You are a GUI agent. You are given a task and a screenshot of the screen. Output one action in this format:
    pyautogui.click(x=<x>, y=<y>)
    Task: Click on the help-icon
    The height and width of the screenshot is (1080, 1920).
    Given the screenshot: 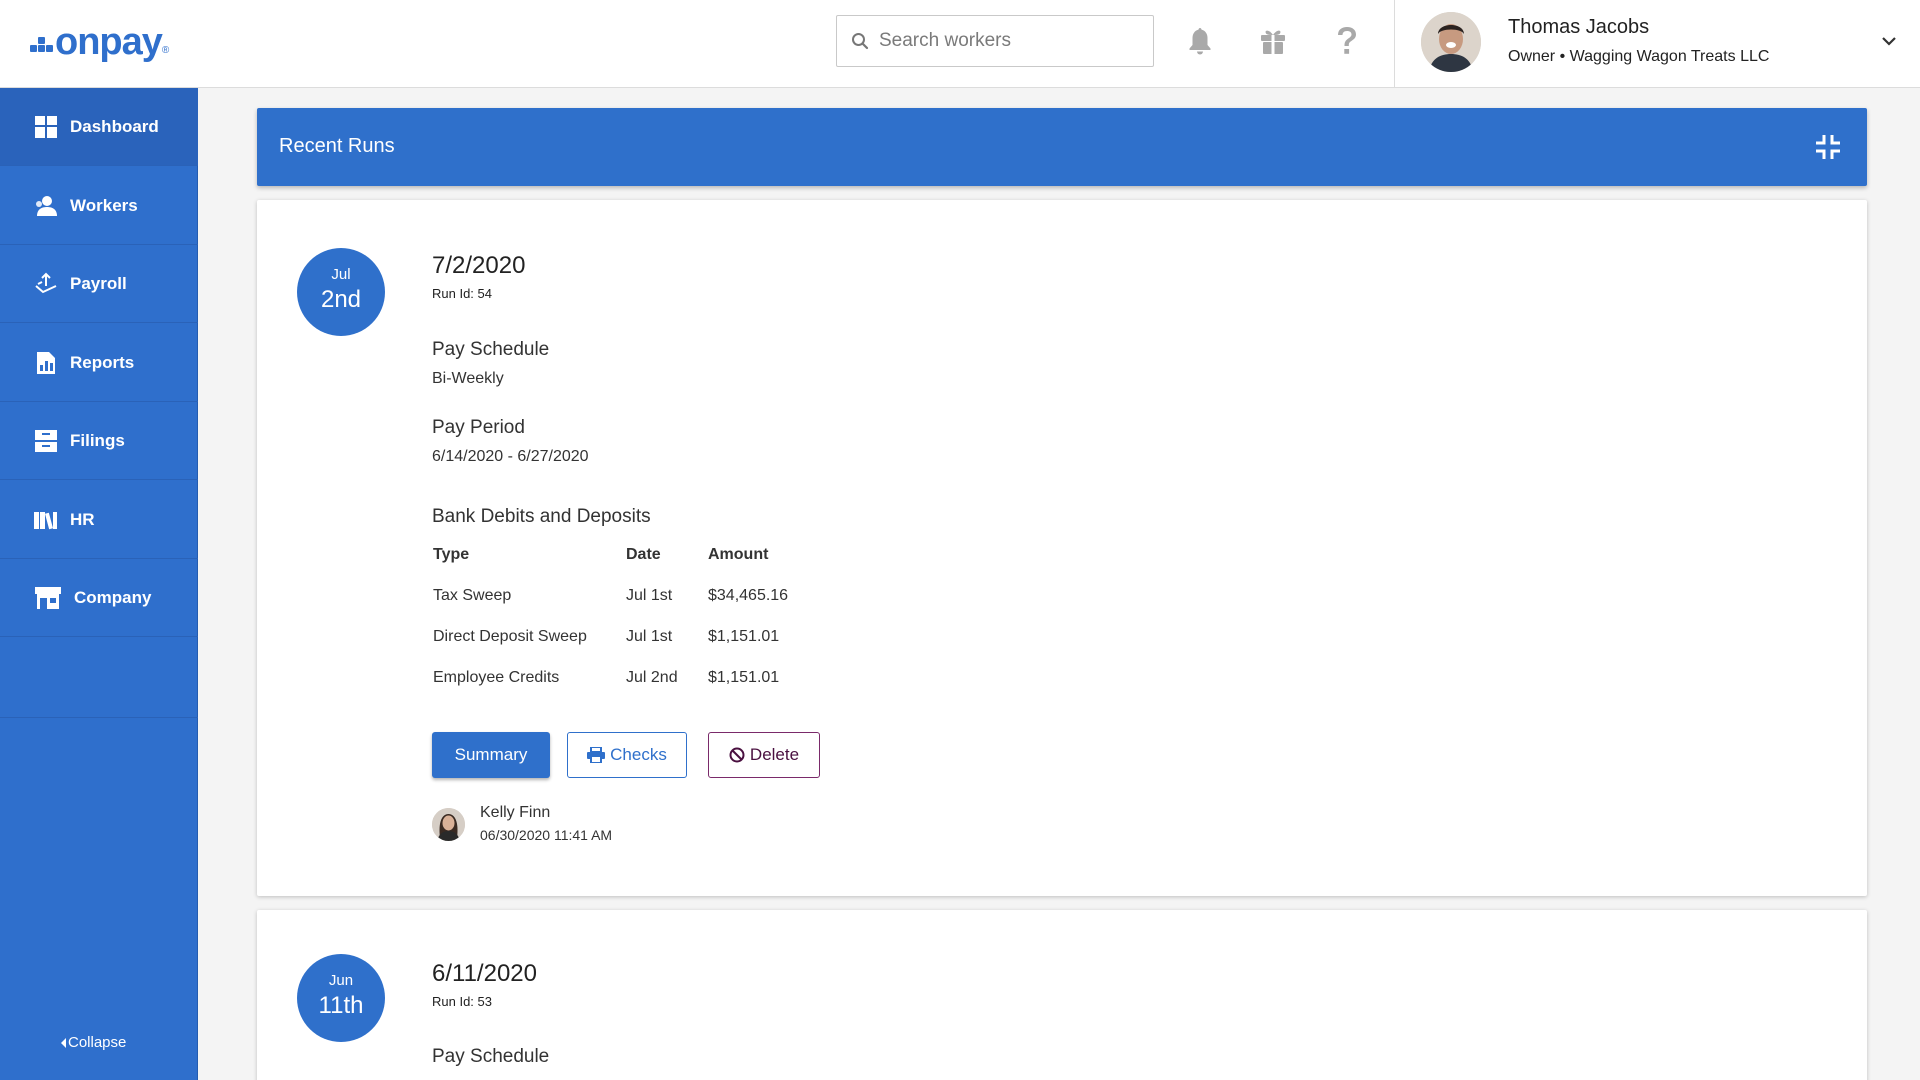 What is the action you would take?
    pyautogui.click(x=1347, y=41)
    